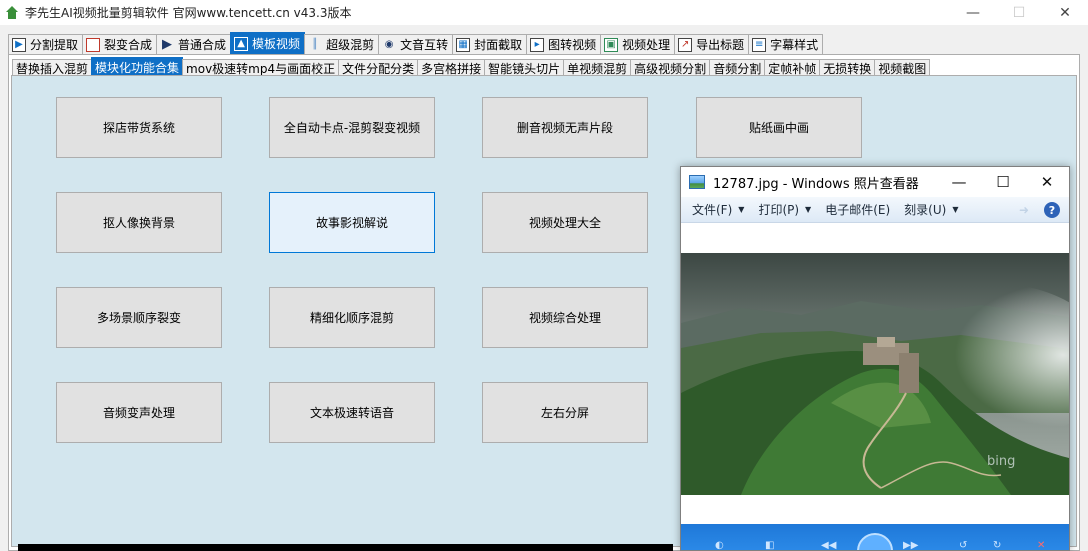 The image size is (1088, 551). I want to click on feature-button: 视频综合处理, so click(565, 317).